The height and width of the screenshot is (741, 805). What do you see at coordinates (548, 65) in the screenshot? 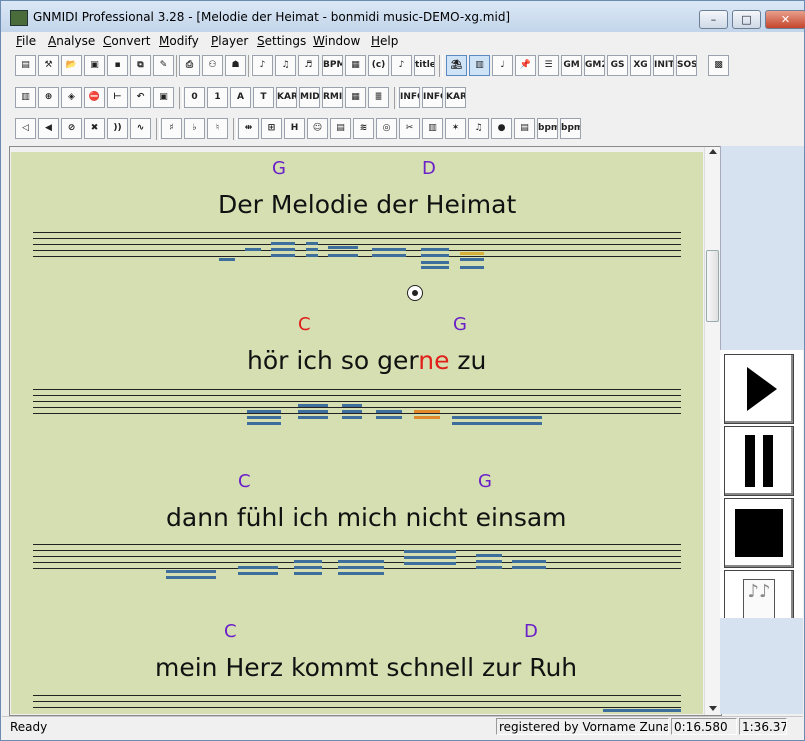
I see `mixer-icon: ☰` at bounding box center [548, 65].